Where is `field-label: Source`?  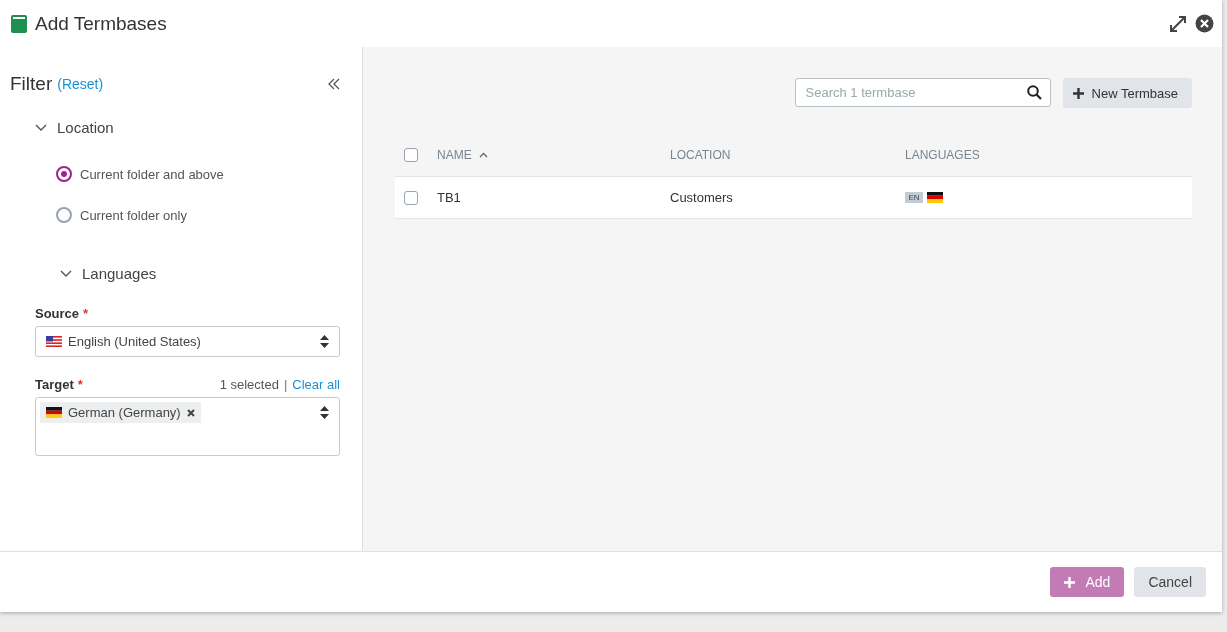
field-label: Source is located at coordinates (57, 313).